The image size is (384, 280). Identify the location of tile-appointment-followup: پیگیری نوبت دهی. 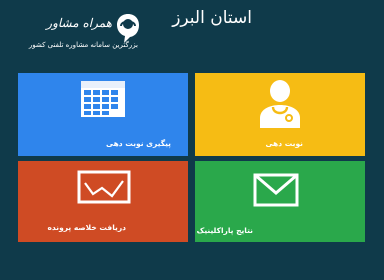
(103, 114).